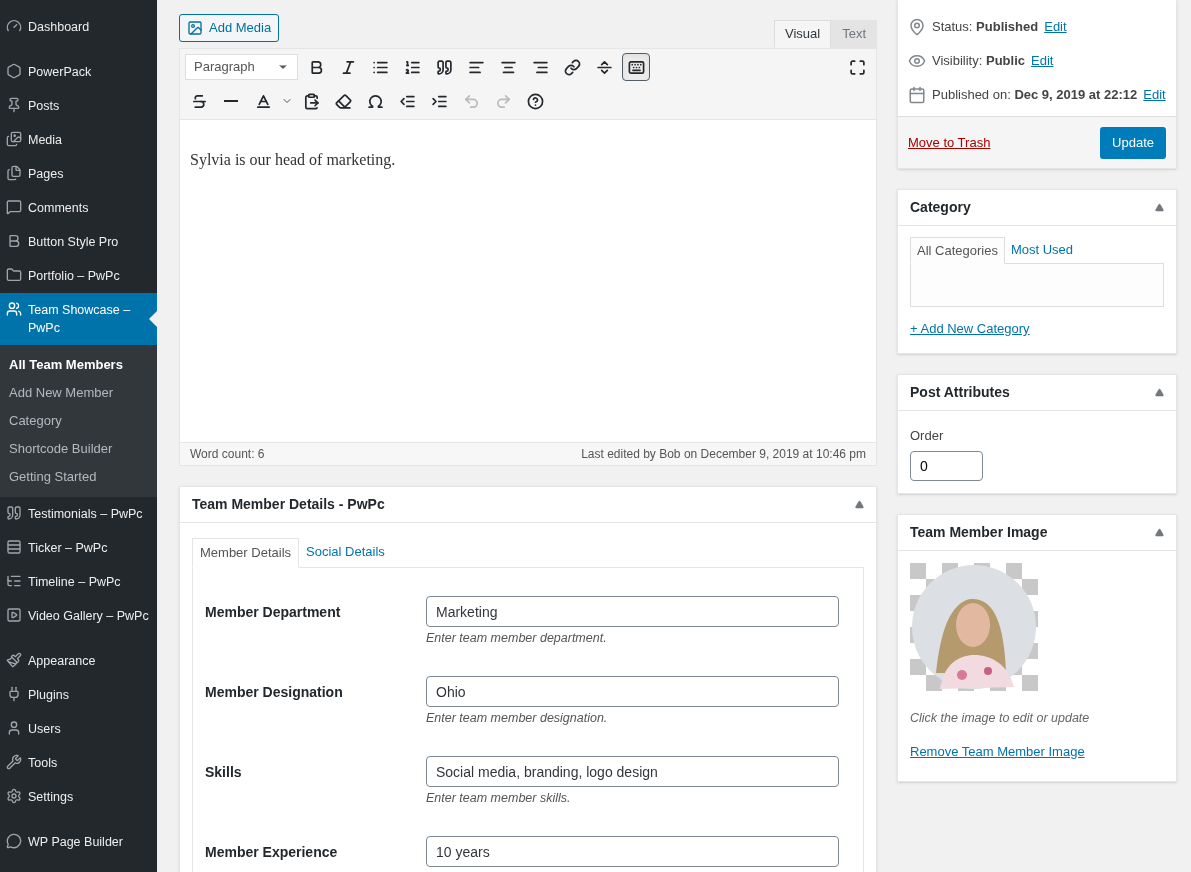 The height and width of the screenshot is (872, 1191). What do you see at coordinates (535, 101) in the screenshot?
I see `help-icon` at bounding box center [535, 101].